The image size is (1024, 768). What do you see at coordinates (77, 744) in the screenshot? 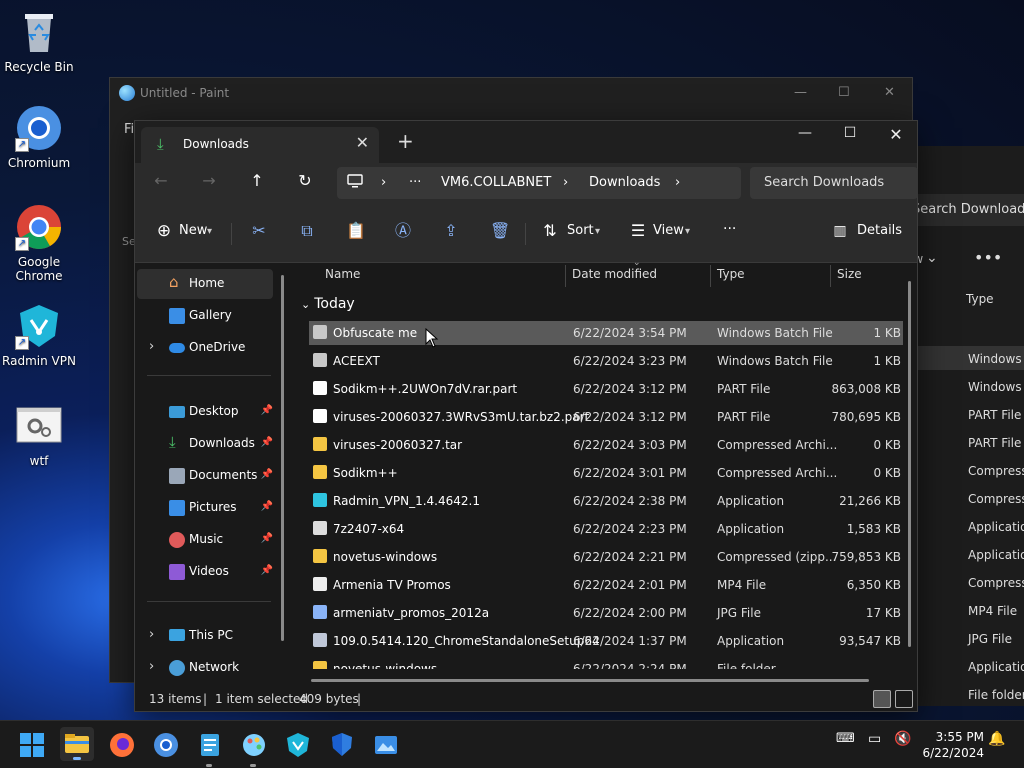
I see `taskbar-file-explorer` at bounding box center [77, 744].